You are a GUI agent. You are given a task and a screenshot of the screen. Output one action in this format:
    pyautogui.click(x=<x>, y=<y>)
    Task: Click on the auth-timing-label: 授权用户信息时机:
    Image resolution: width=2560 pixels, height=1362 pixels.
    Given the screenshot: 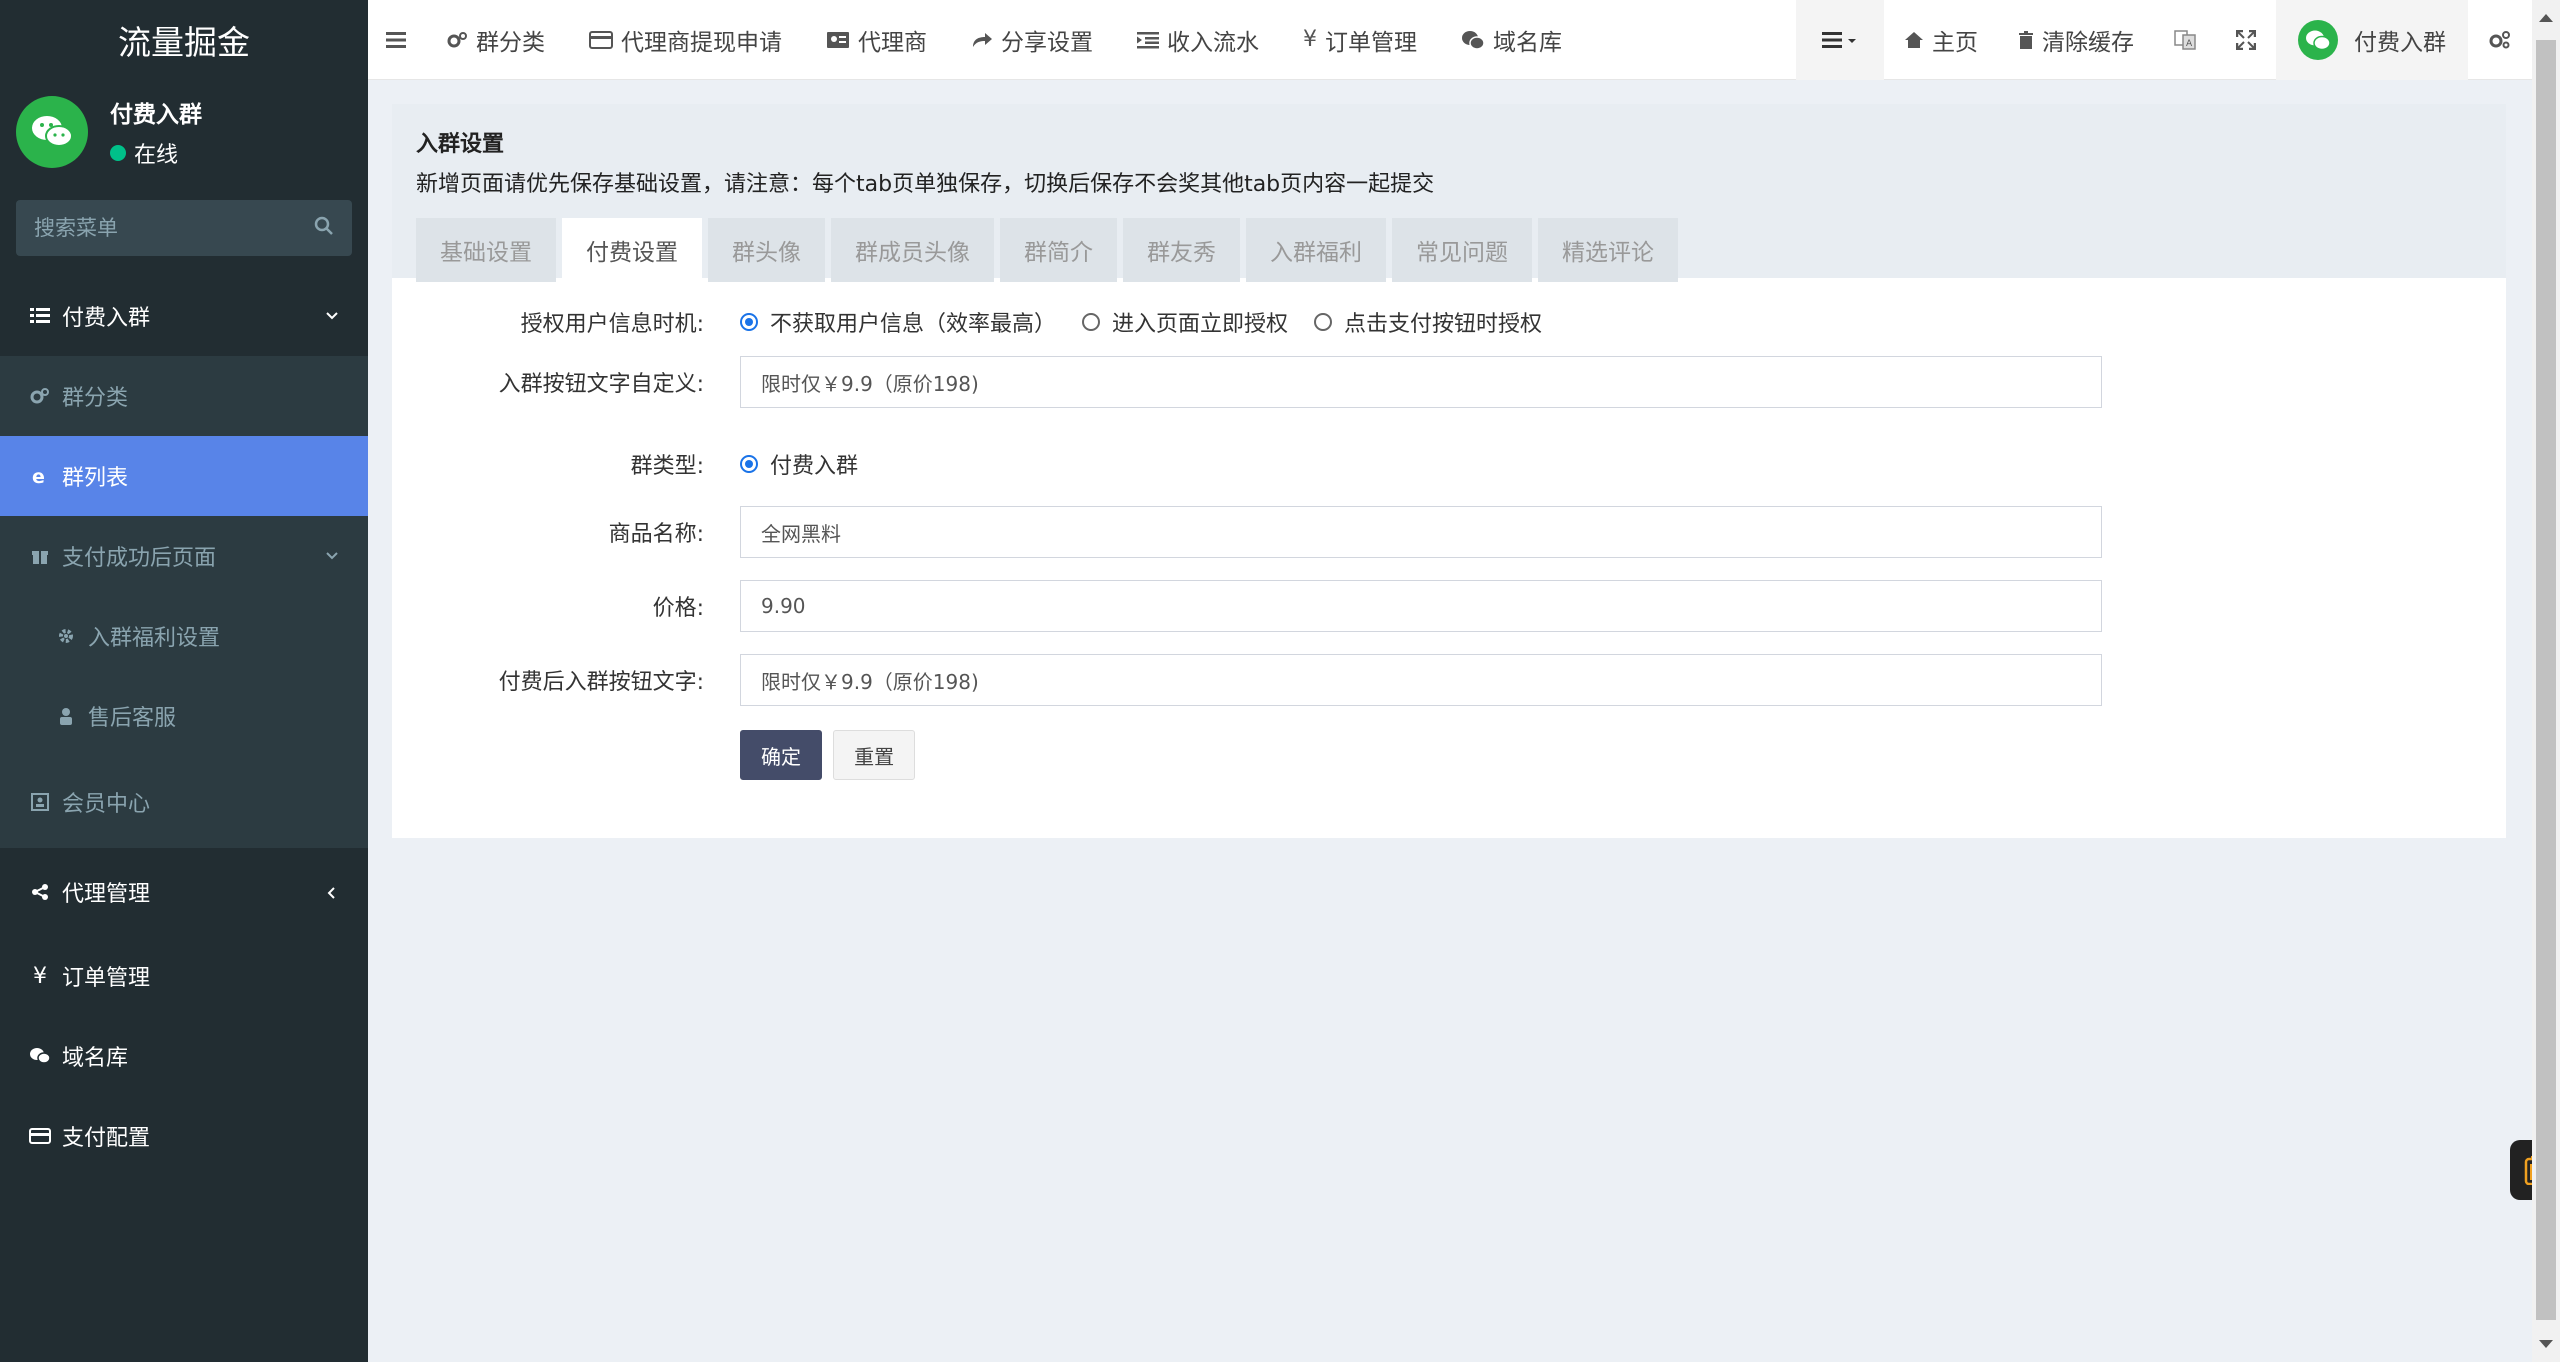 What is the action you would take?
    pyautogui.click(x=612, y=324)
    